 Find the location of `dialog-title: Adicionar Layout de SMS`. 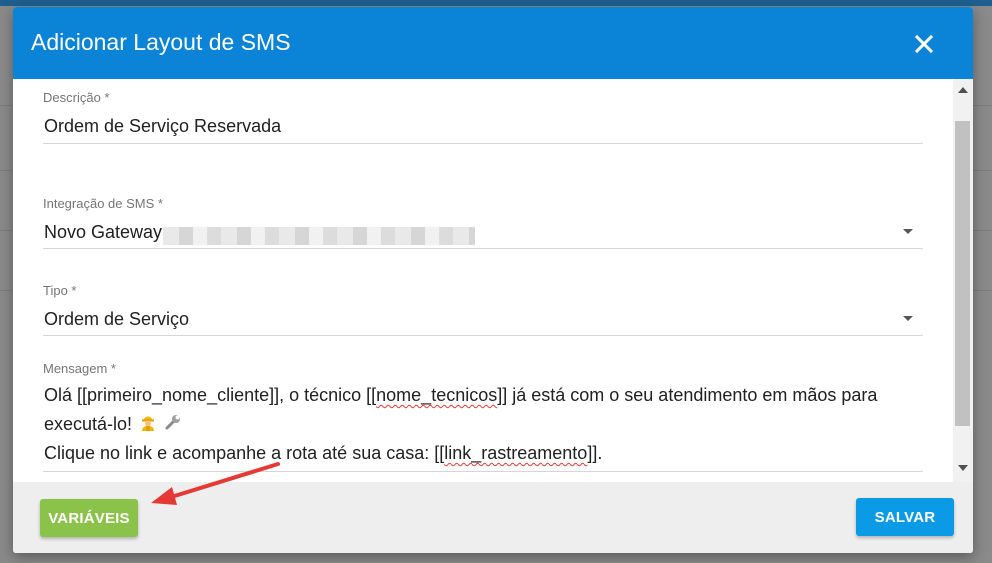

dialog-title: Adicionar Layout de SMS is located at coordinates (161, 42).